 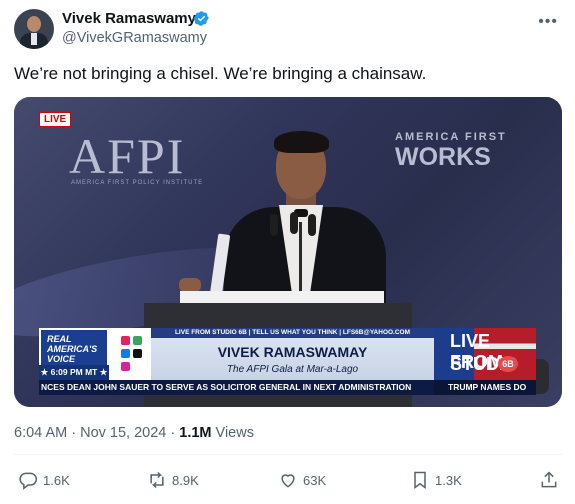 I want to click on heart-icon, so click(x=288, y=481).